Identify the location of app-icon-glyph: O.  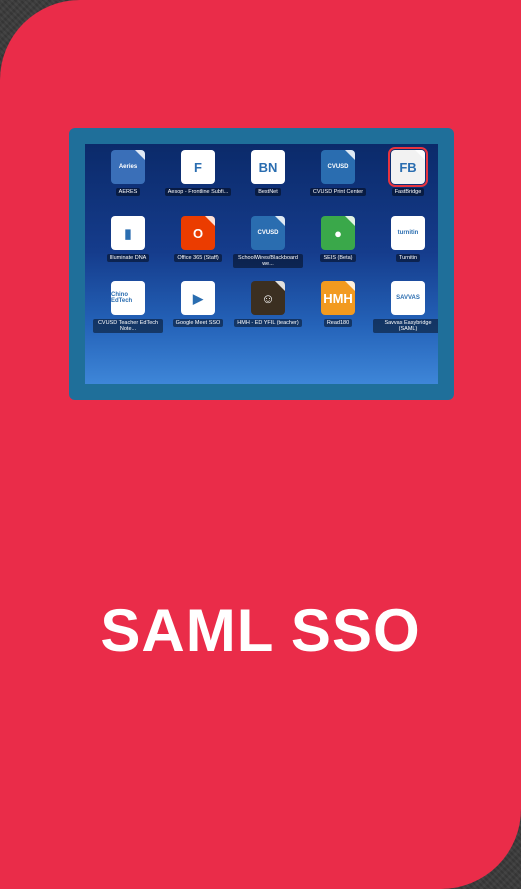
(198, 233).